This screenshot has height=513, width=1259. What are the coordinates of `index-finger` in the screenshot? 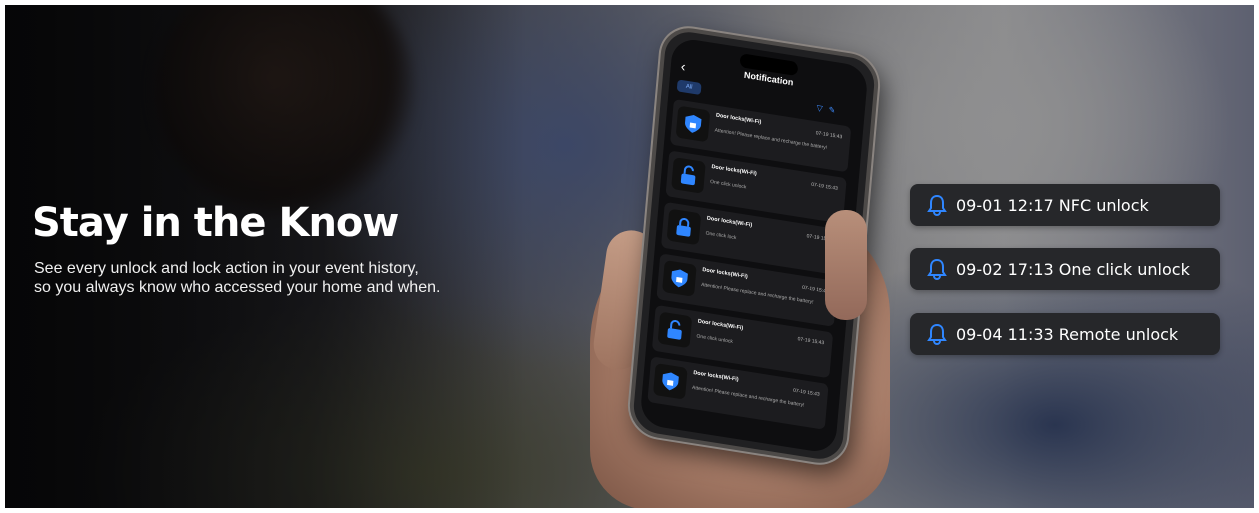 It's located at (846, 265).